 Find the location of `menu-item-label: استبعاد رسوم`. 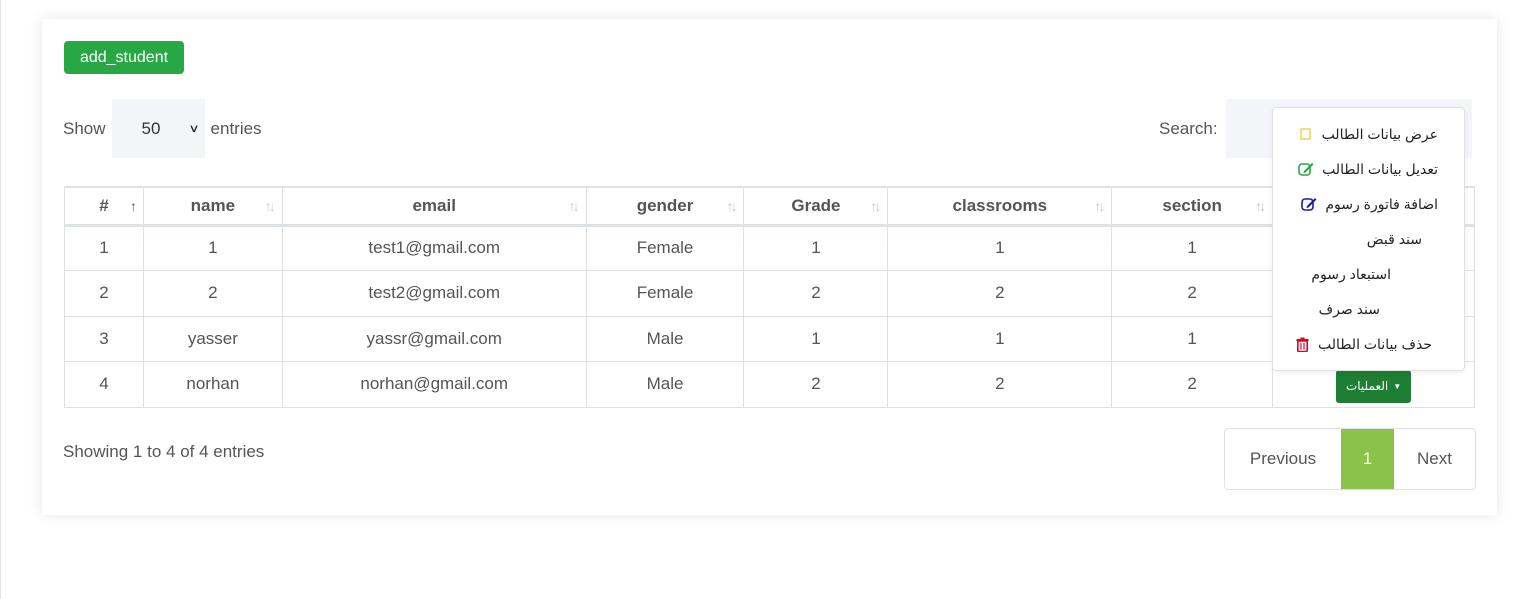

menu-item-label: استبعاد رسوم is located at coordinates (1351, 273).